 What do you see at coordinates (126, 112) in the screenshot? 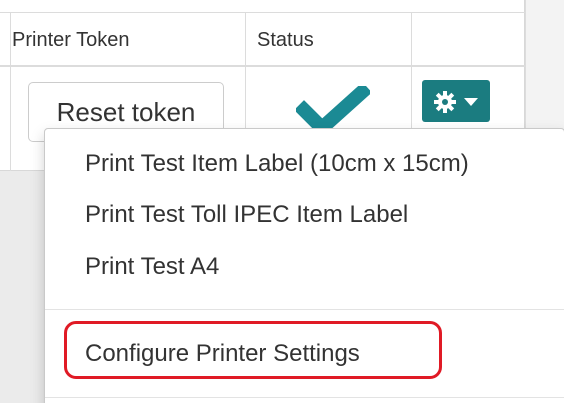
I see `reset-token-label: Reset token` at bounding box center [126, 112].